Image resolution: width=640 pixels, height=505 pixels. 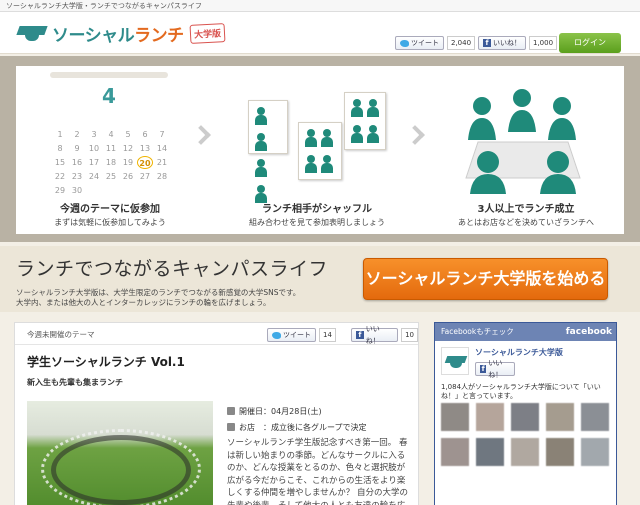 I want to click on calendar-day: 16, so click(x=77, y=162).